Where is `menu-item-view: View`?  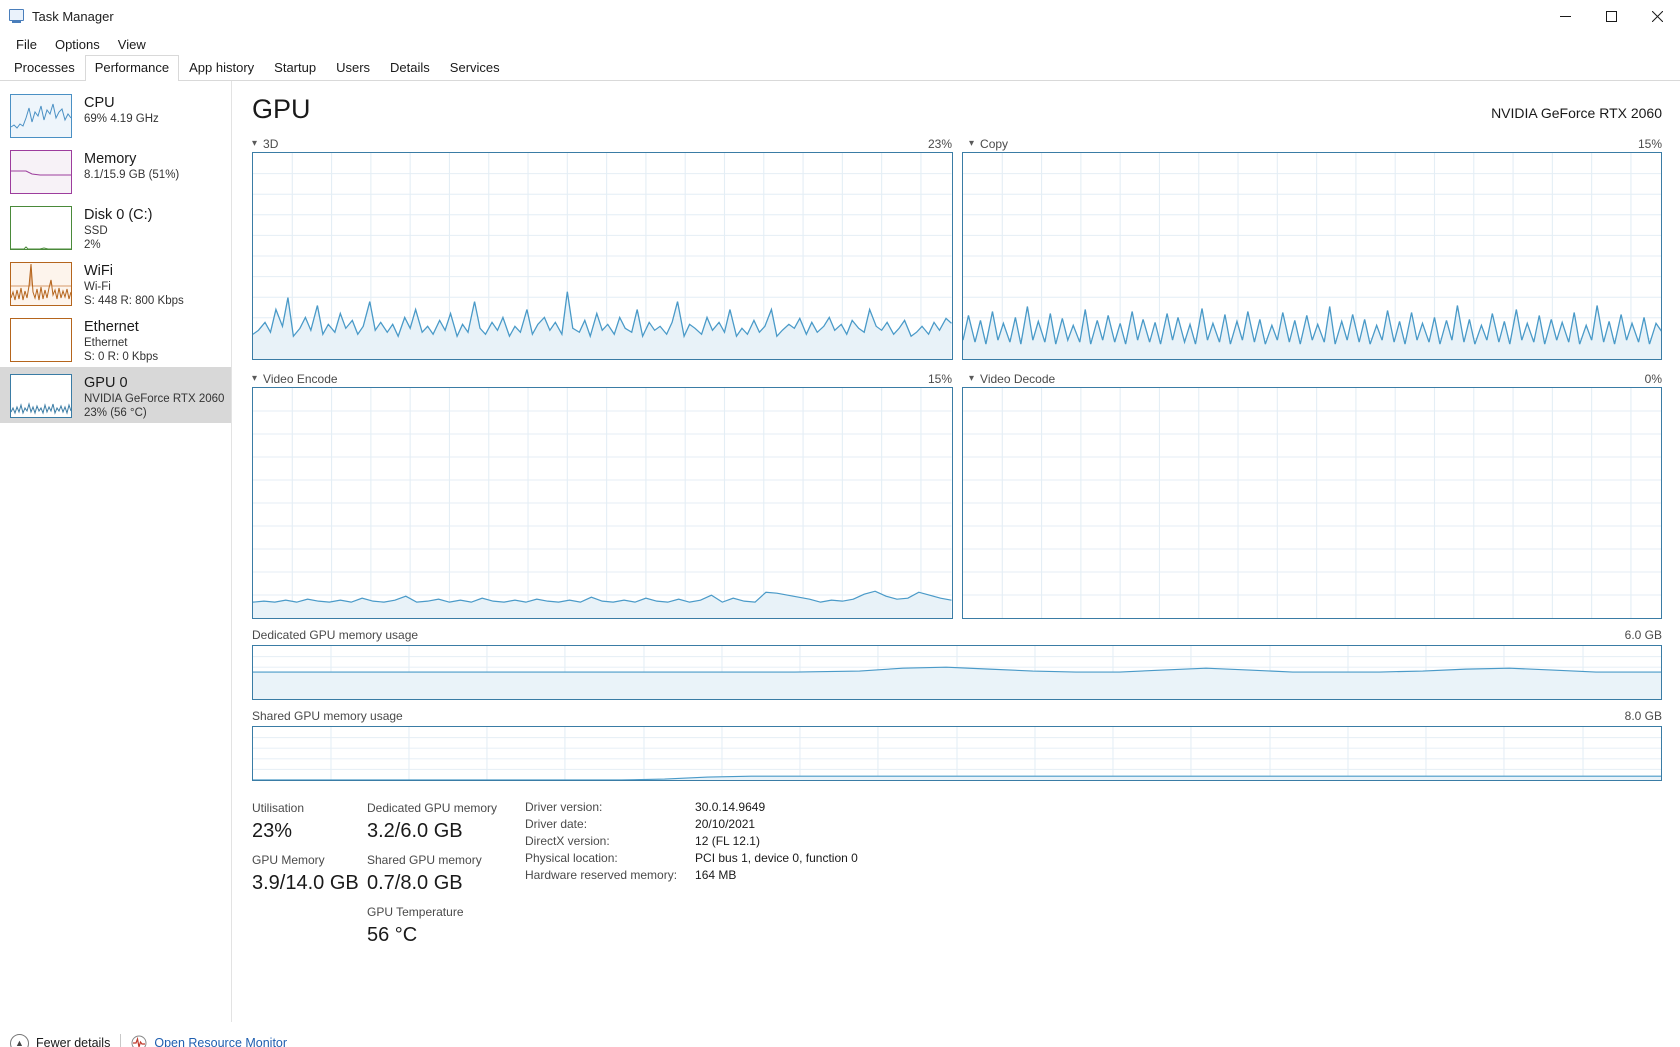 menu-item-view: View is located at coordinates (132, 44).